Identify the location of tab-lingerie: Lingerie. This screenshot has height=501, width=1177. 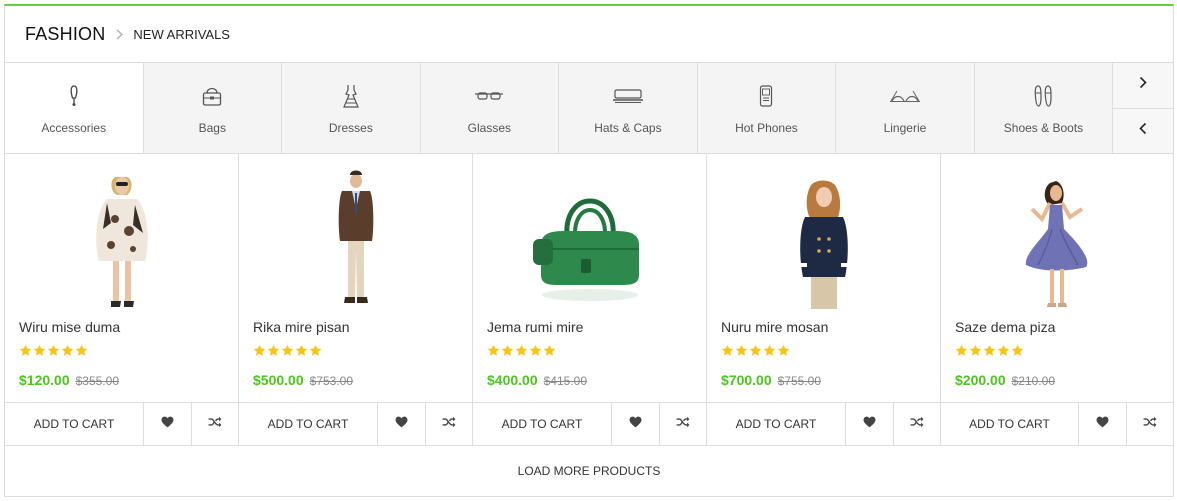
(905, 108).